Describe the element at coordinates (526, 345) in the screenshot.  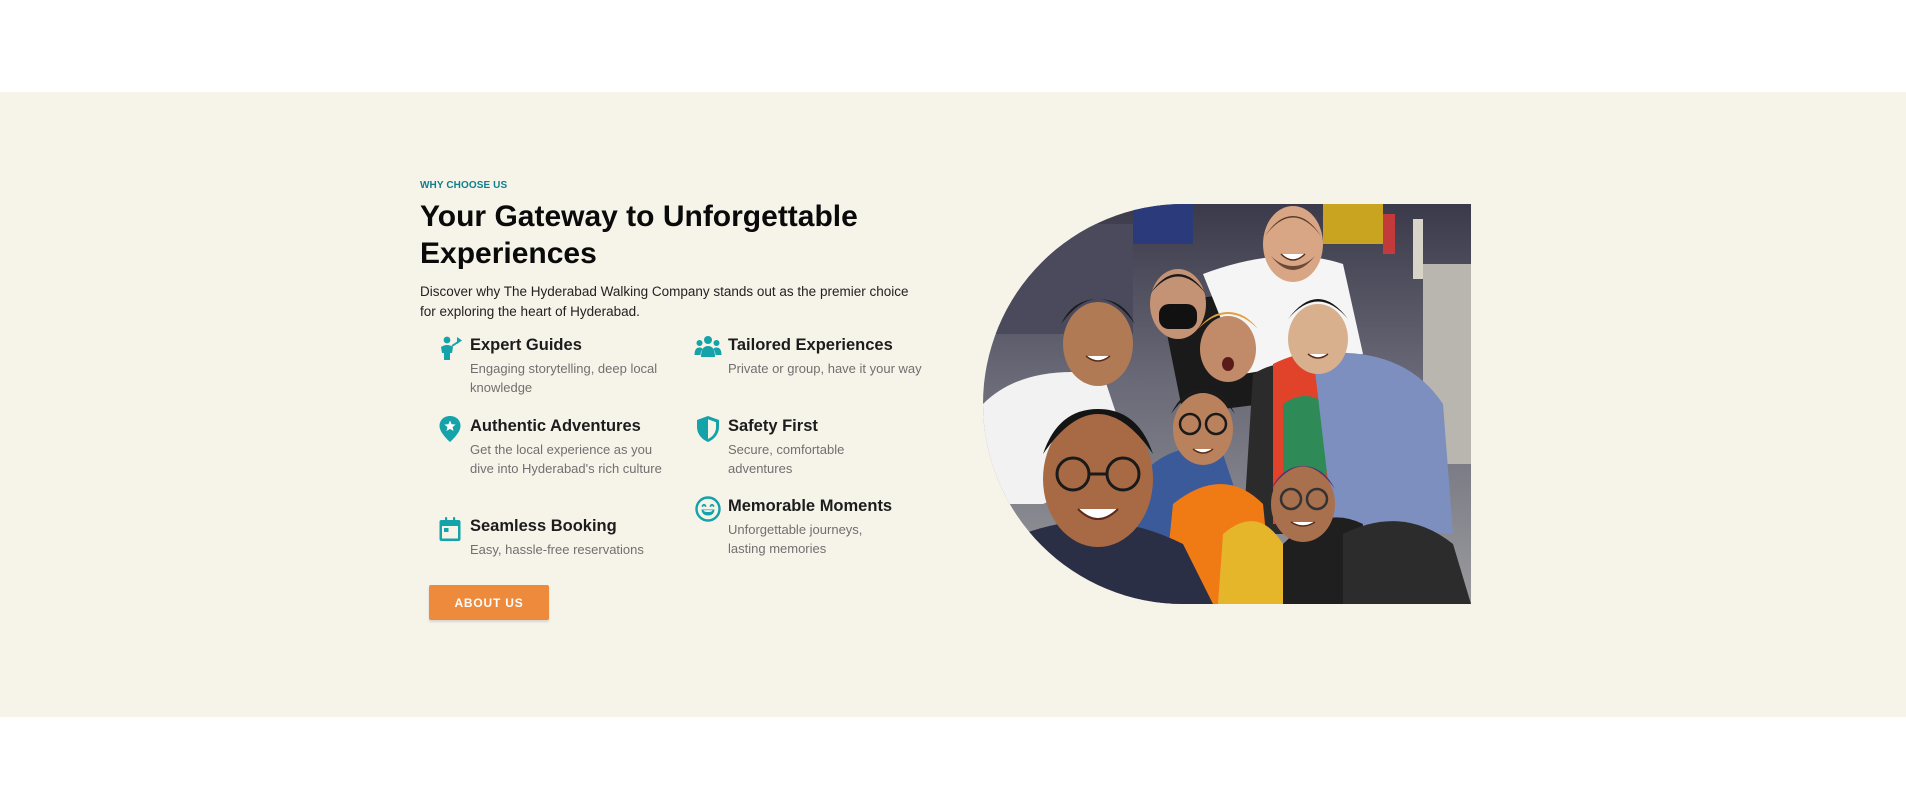
I see `feature-title: Expert Guides` at that location.